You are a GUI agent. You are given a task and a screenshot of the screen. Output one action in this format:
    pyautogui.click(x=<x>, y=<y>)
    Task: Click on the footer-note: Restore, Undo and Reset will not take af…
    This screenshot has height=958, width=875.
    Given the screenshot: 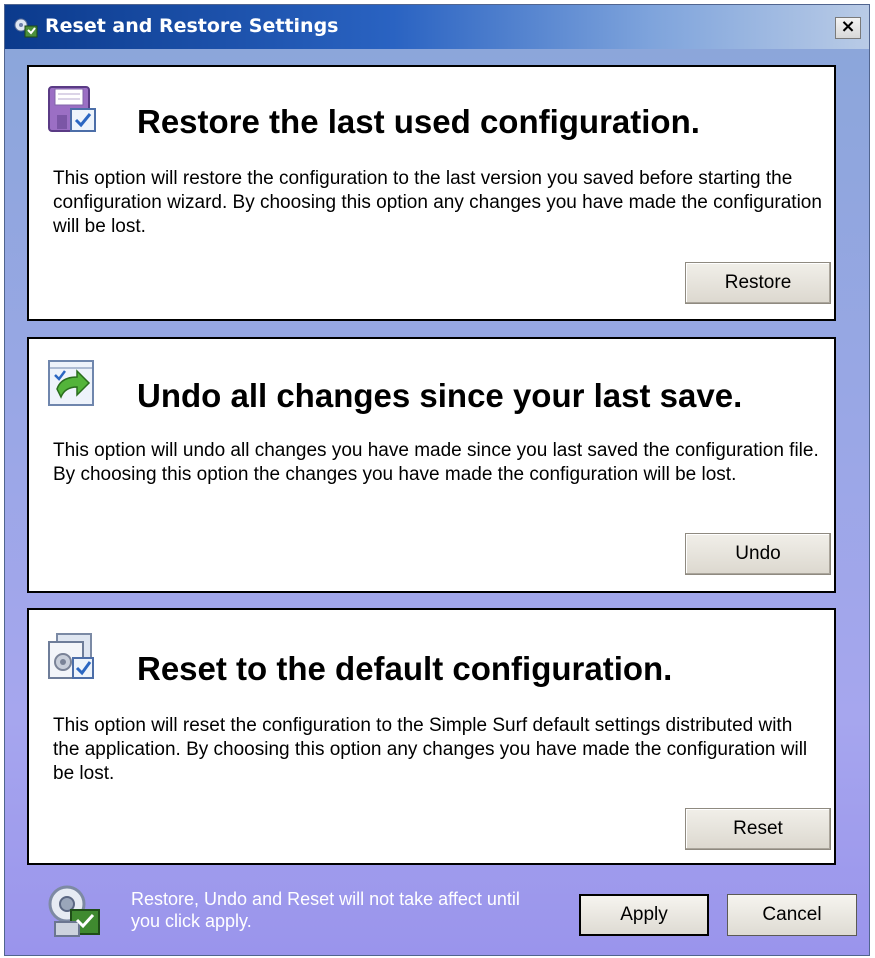 What is the action you would take?
    pyautogui.click(x=325, y=910)
    